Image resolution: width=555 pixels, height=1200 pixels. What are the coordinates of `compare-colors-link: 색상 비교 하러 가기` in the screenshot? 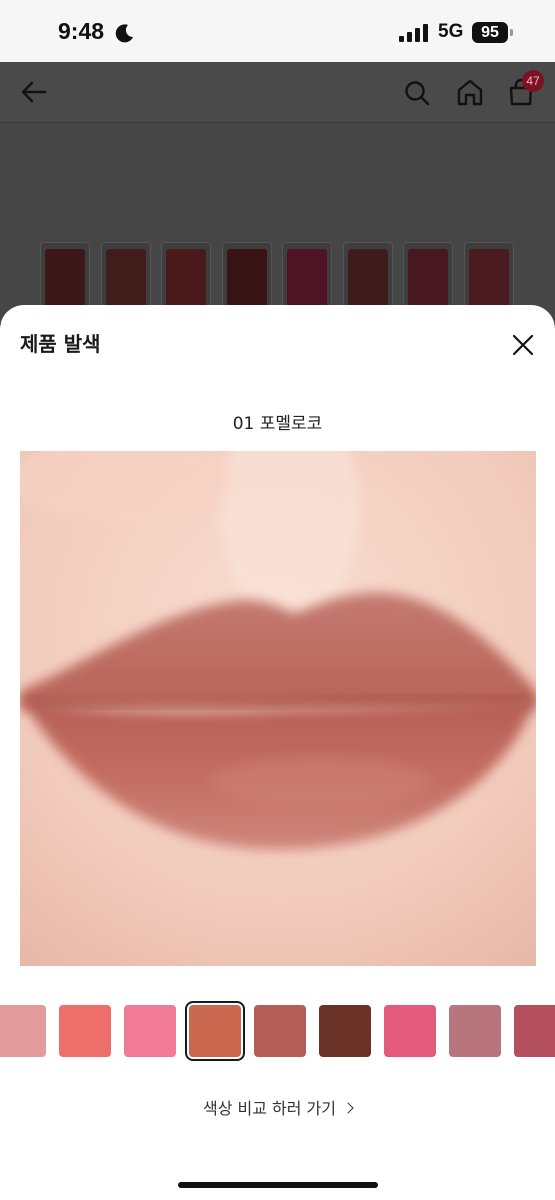 It's located at (277, 1107).